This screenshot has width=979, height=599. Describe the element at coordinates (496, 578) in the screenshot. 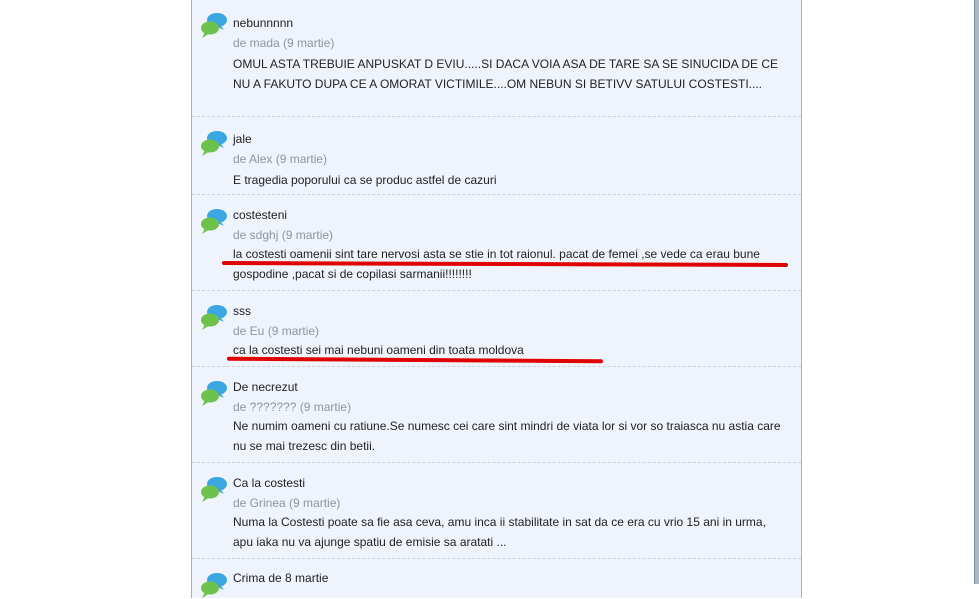

I see `comment-item: Crima de 8 martie` at that location.